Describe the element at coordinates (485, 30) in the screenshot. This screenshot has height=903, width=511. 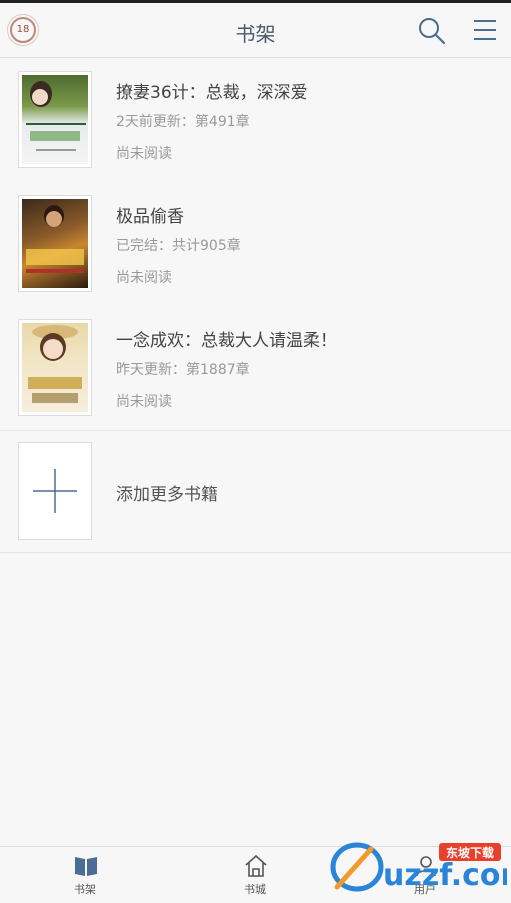
I see `menu-icon` at that location.